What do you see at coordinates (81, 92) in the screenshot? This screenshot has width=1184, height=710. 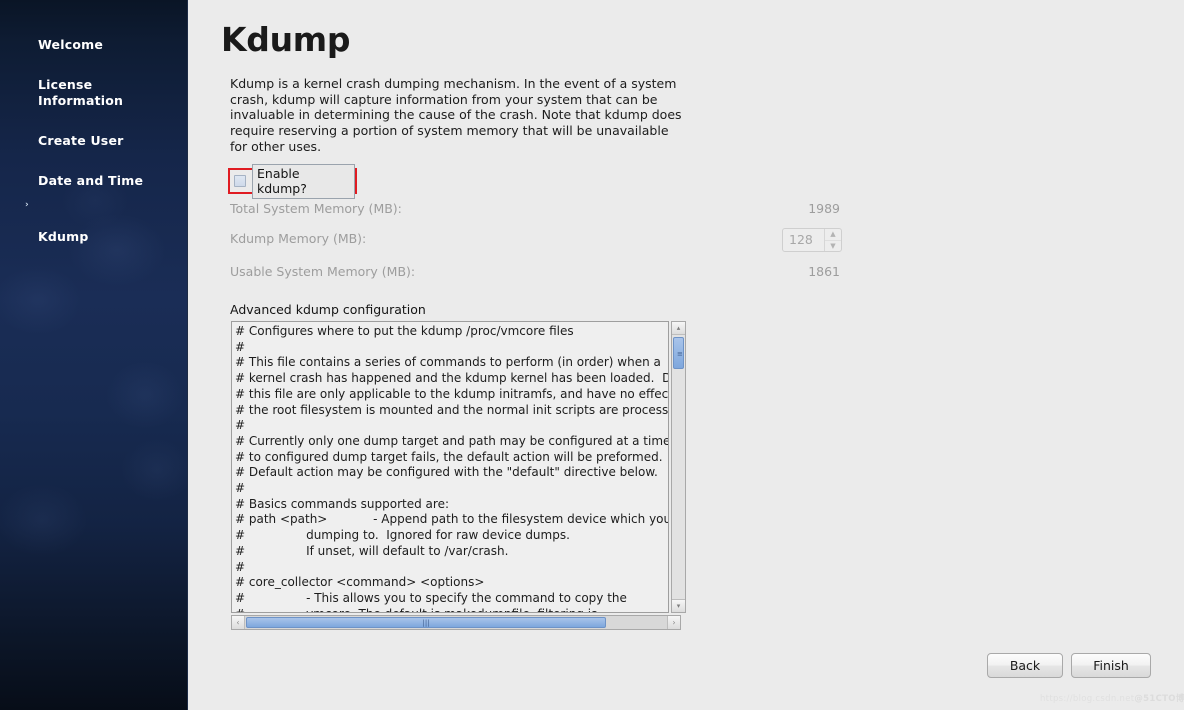 I see `sidebar-item-label: License Information` at bounding box center [81, 92].